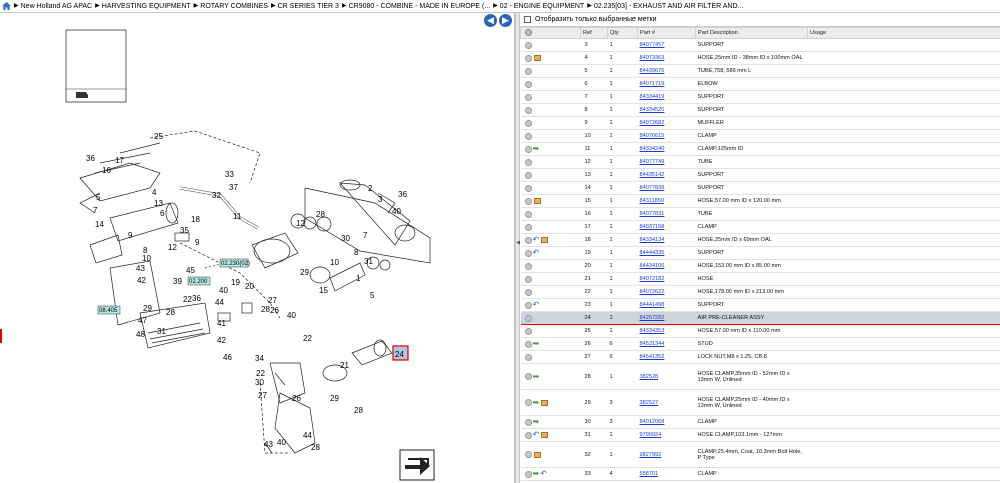 This screenshot has width=1000, height=483. What do you see at coordinates (652, 253) in the screenshot?
I see `part-number-link: 84444335` at bounding box center [652, 253].